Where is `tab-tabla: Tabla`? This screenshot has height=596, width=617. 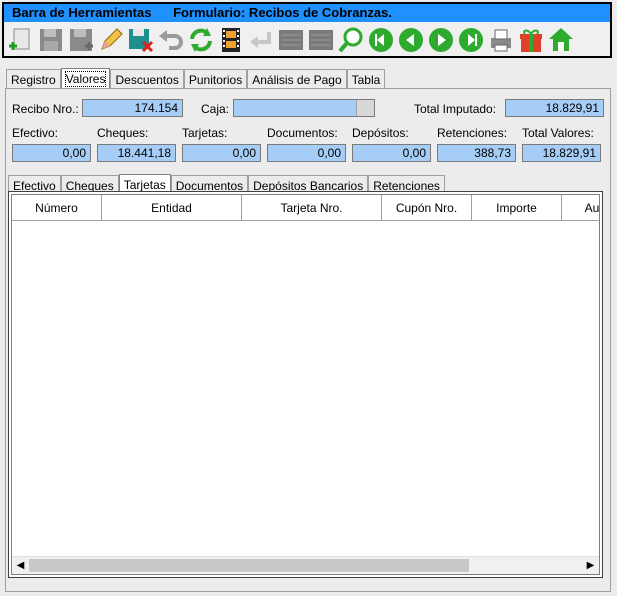
tab-tabla: Tabla is located at coordinates (366, 79).